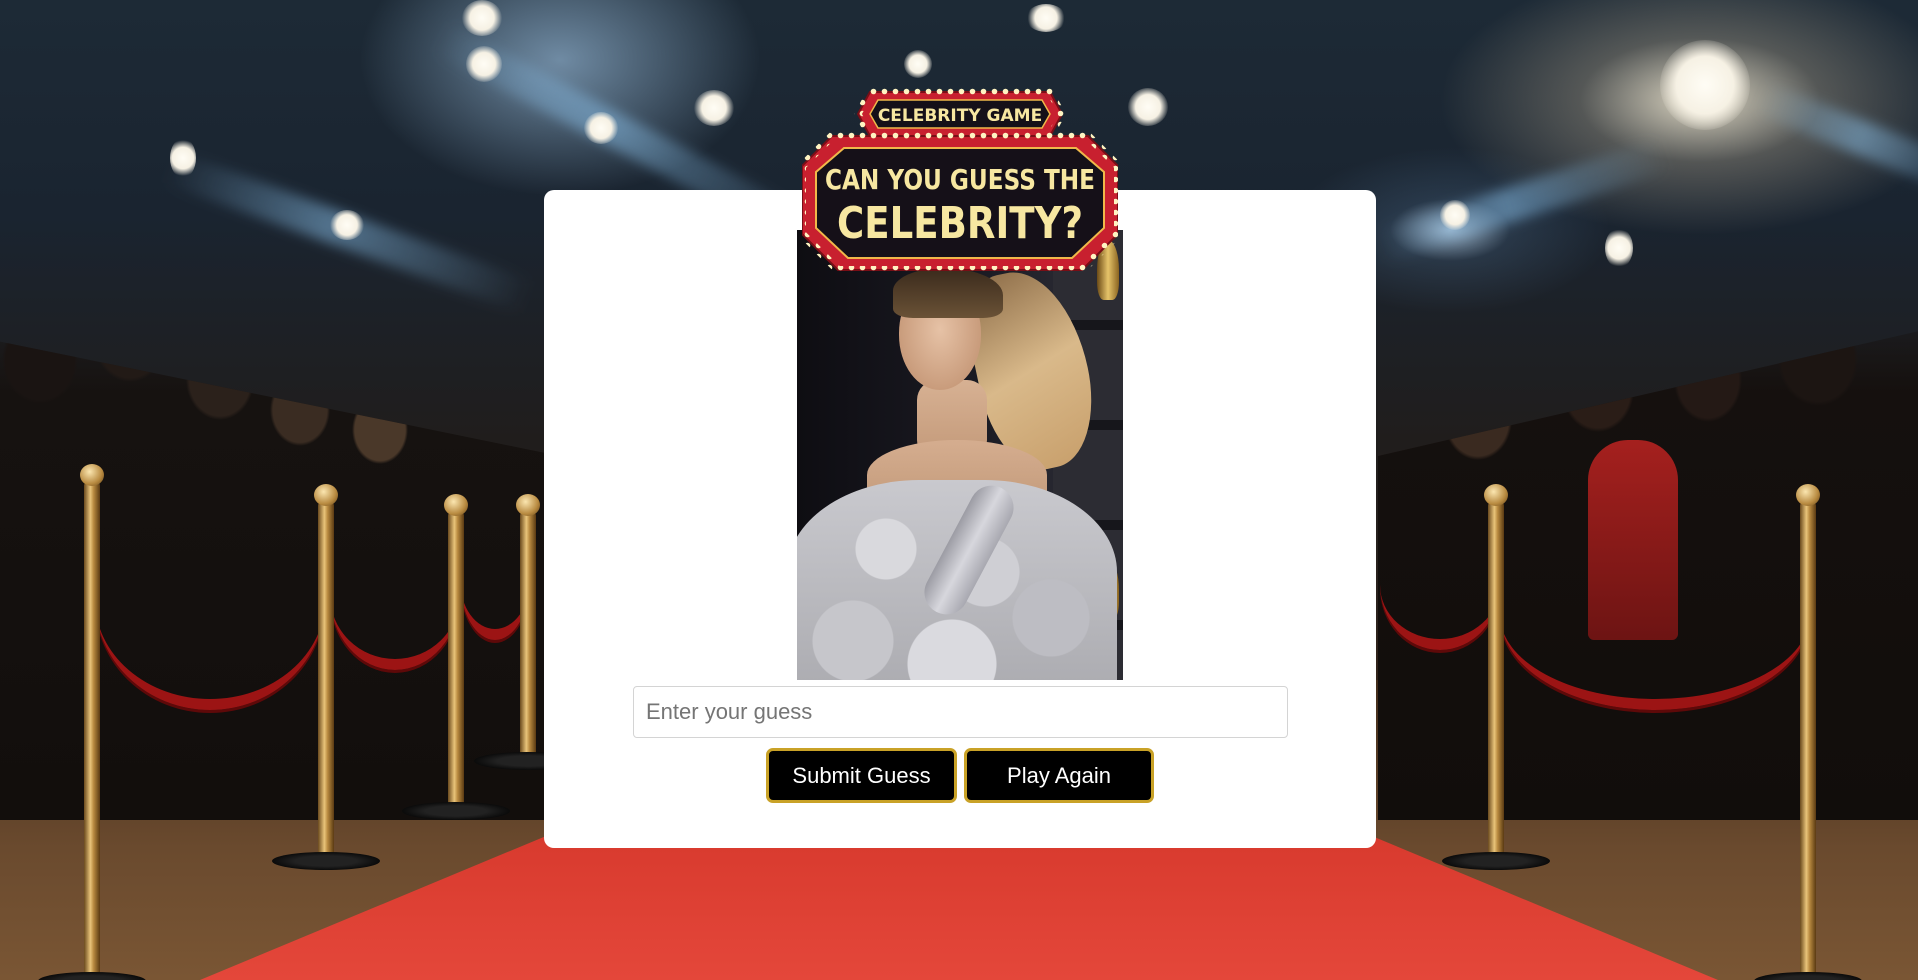  Describe the element at coordinates (960, 455) in the screenshot. I see `celebrity-photo` at that location.